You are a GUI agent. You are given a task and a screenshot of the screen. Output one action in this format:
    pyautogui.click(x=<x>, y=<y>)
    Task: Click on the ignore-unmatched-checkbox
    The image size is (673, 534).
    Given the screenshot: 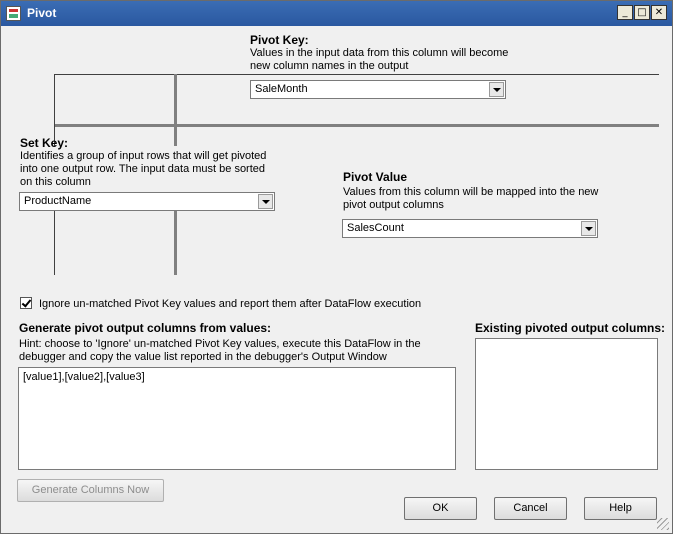 What is the action you would take?
    pyautogui.click(x=26, y=303)
    